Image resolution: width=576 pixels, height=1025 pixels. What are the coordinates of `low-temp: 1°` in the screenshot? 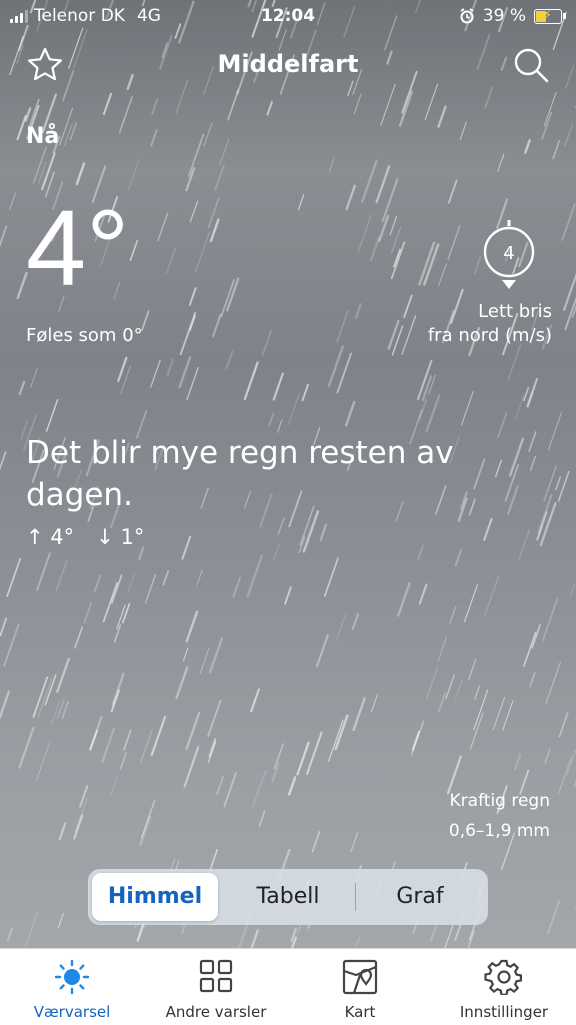 It's located at (132, 537).